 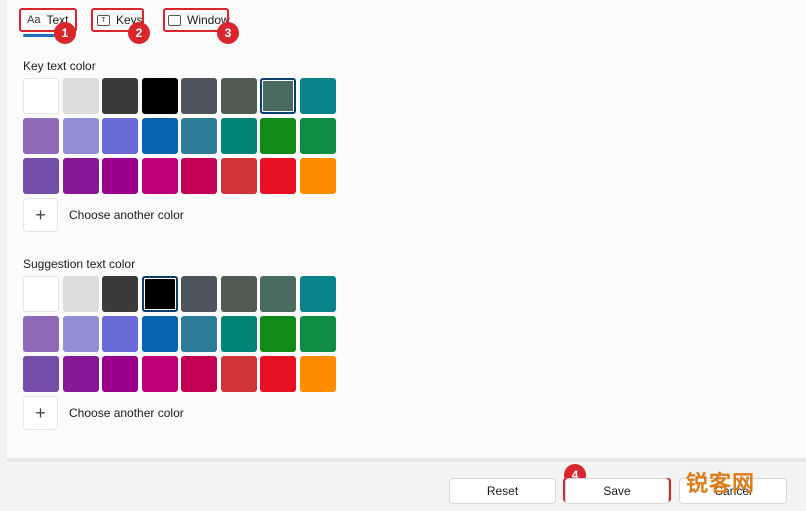 What do you see at coordinates (179, 136) in the screenshot?
I see `key-text-color-grid` at bounding box center [179, 136].